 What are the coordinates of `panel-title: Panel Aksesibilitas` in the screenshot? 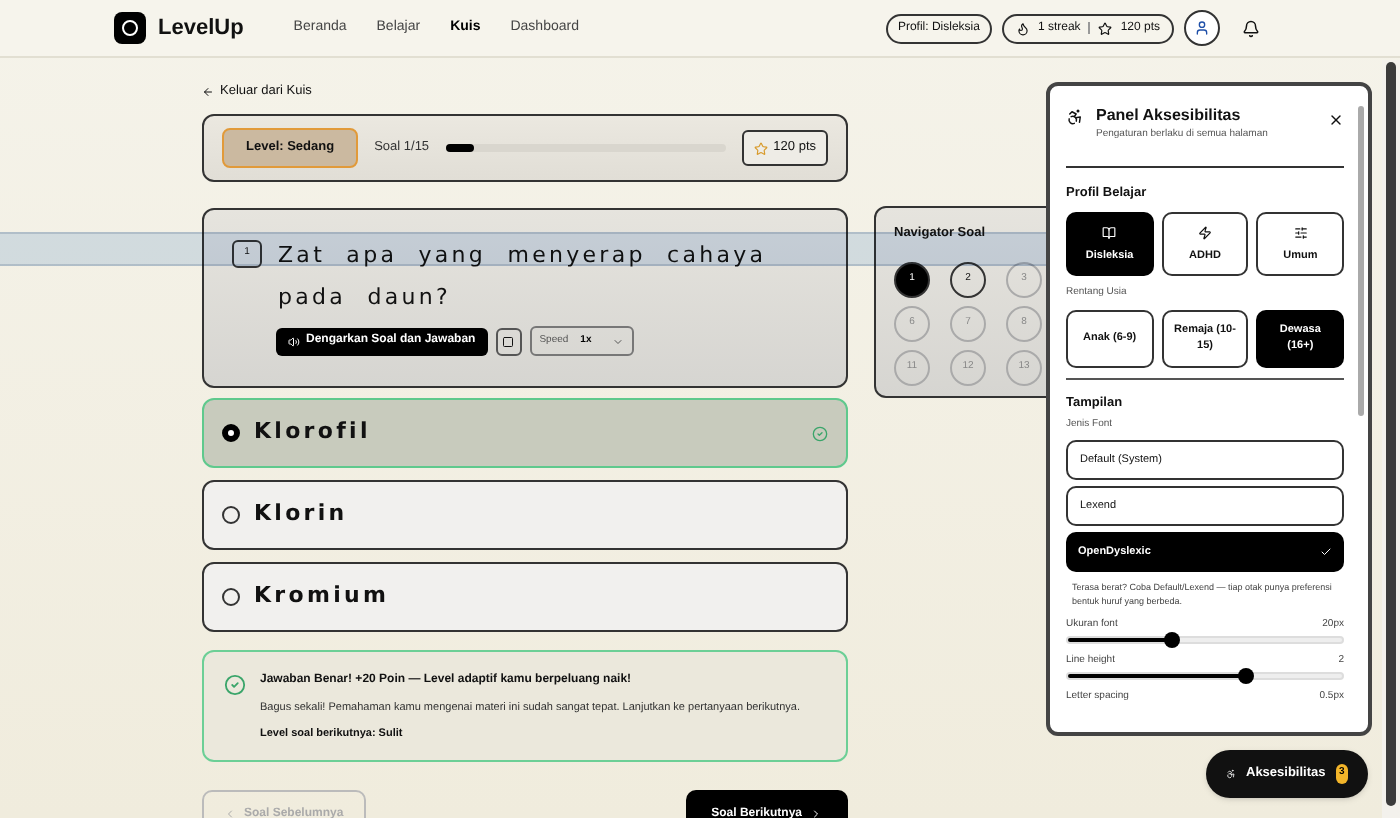 It's located at (1169, 116).